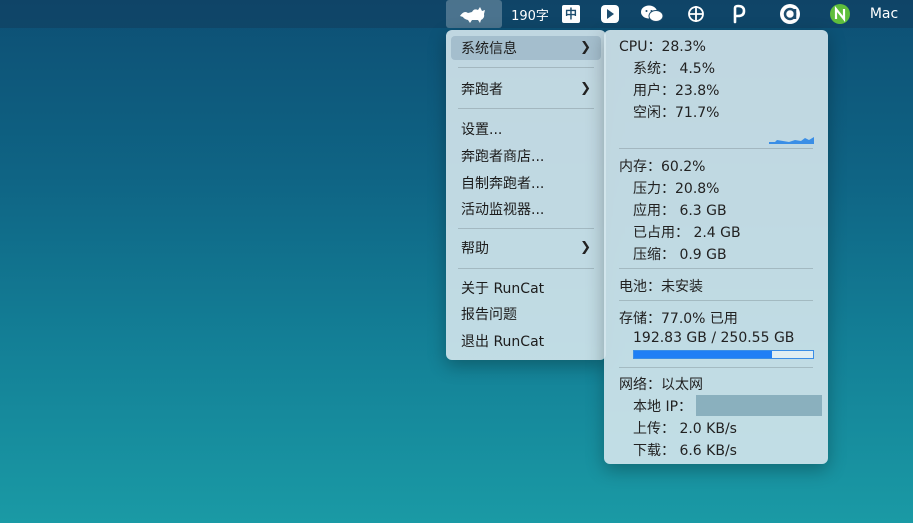  I want to click on menu-item-label: 关于 RunCat, so click(503, 289).